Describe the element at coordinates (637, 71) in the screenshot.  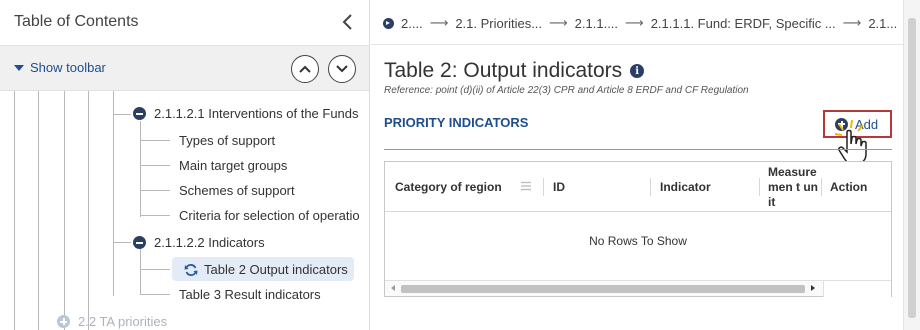
I see `info-icon: i` at that location.